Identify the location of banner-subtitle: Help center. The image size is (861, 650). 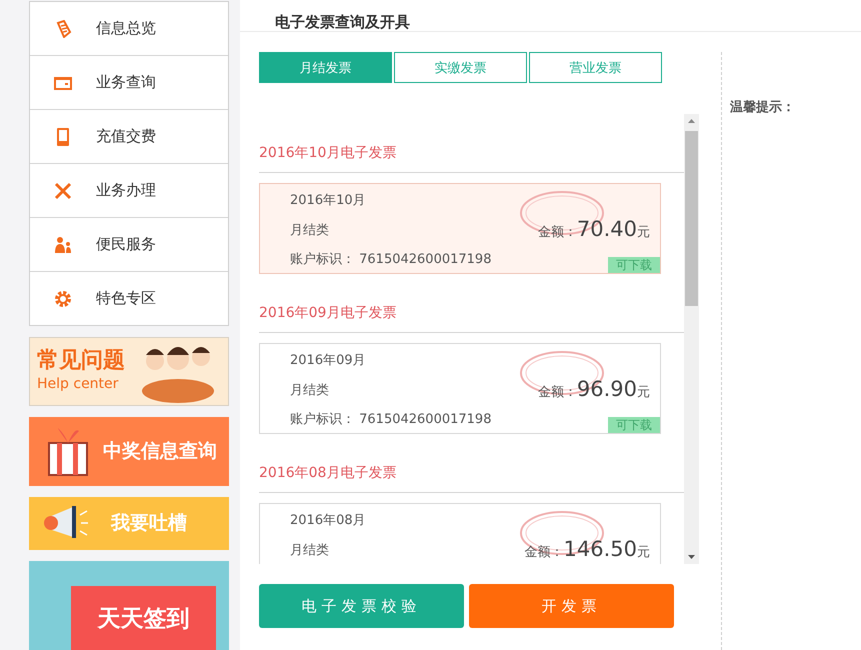
(78, 384).